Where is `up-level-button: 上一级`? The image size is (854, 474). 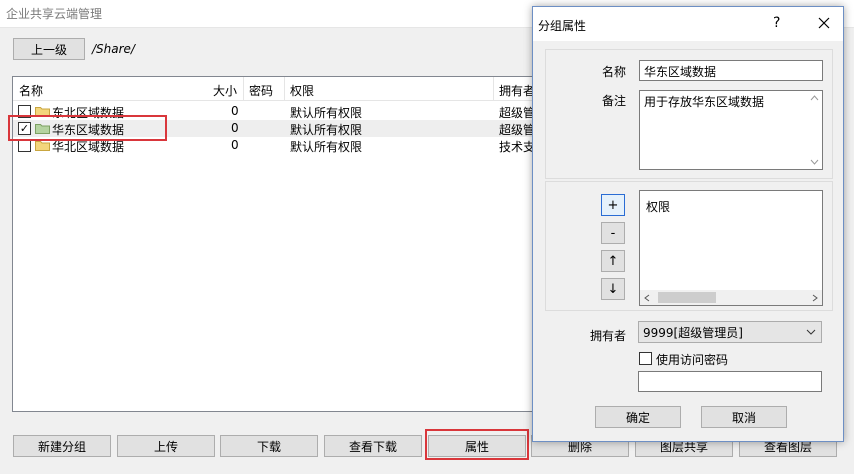 up-level-button: 上一级 is located at coordinates (49, 49).